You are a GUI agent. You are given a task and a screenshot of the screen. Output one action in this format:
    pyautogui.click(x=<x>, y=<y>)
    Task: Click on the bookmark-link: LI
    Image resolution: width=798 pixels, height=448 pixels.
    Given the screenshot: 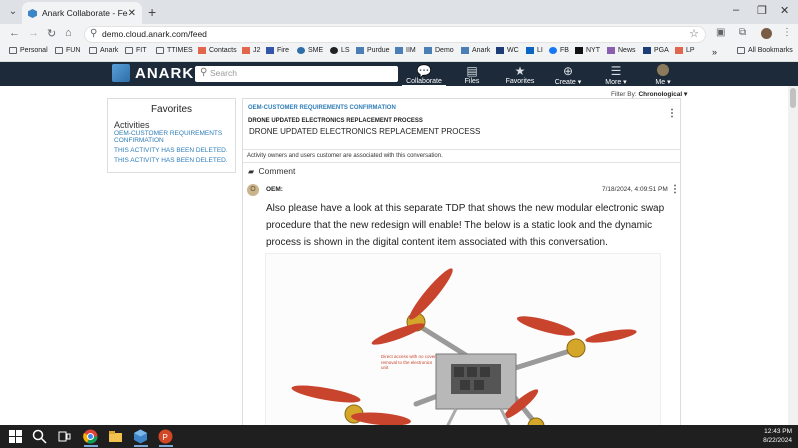 What is the action you would take?
    pyautogui.click(x=534, y=50)
    